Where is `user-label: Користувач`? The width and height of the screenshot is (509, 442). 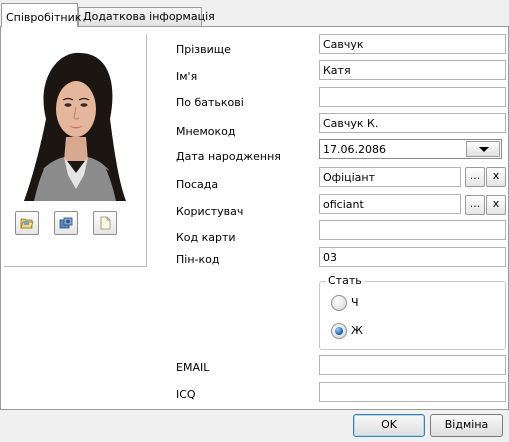 user-label: Користувач is located at coordinates (210, 211).